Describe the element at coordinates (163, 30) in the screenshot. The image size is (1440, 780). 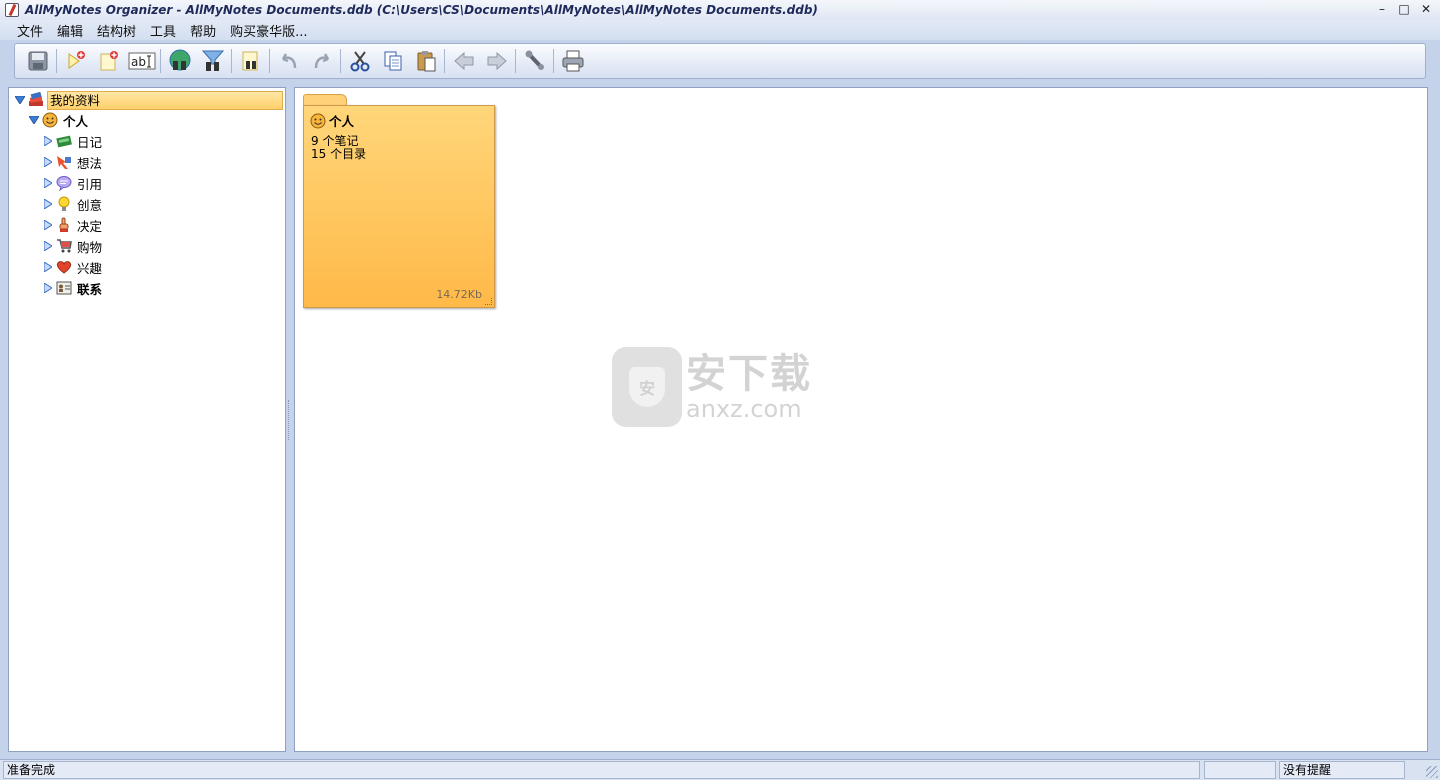
I see `menu-tools: 工具` at that location.